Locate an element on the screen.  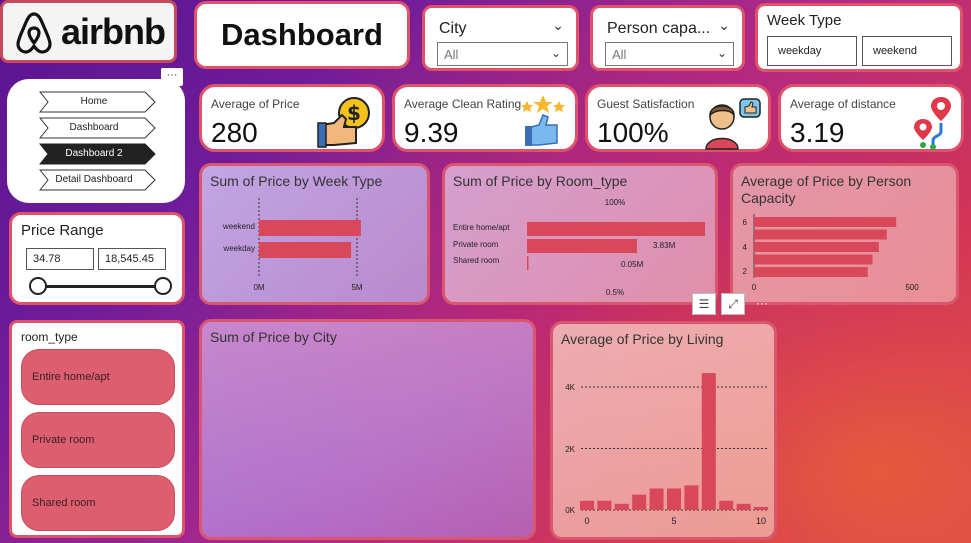
person-capacity-chart-svg: 6 4 2 0 500 is located at coordinates (831, 253).